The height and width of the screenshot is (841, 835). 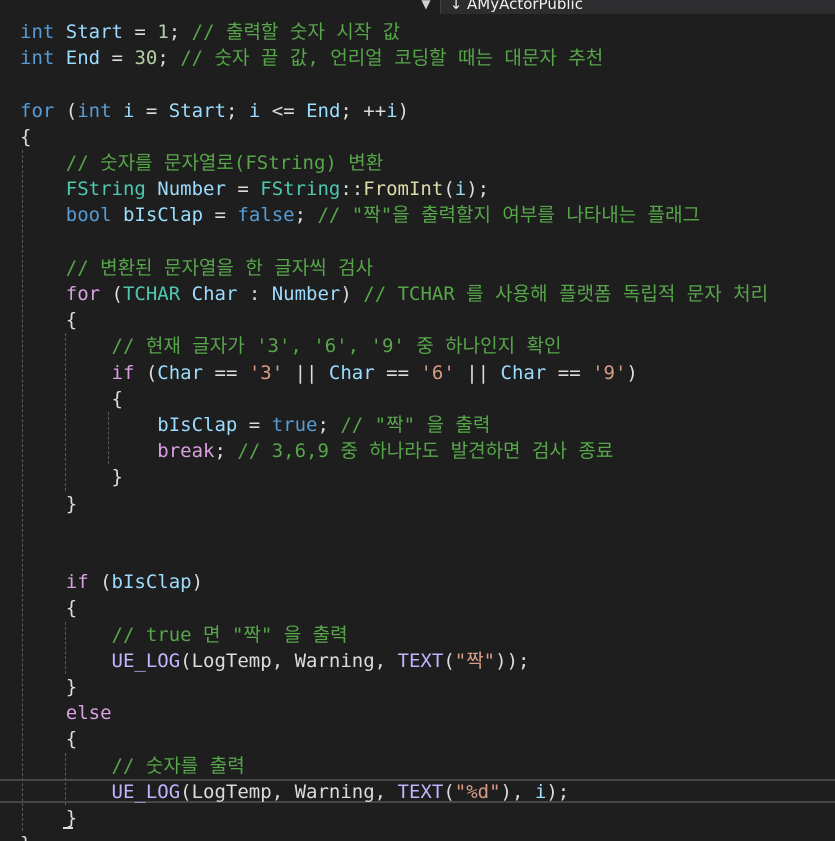 What do you see at coordinates (296, 32) in the screenshot?
I see `code-token: // 출력할 숫자 시작 값` at bounding box center [296, 32].